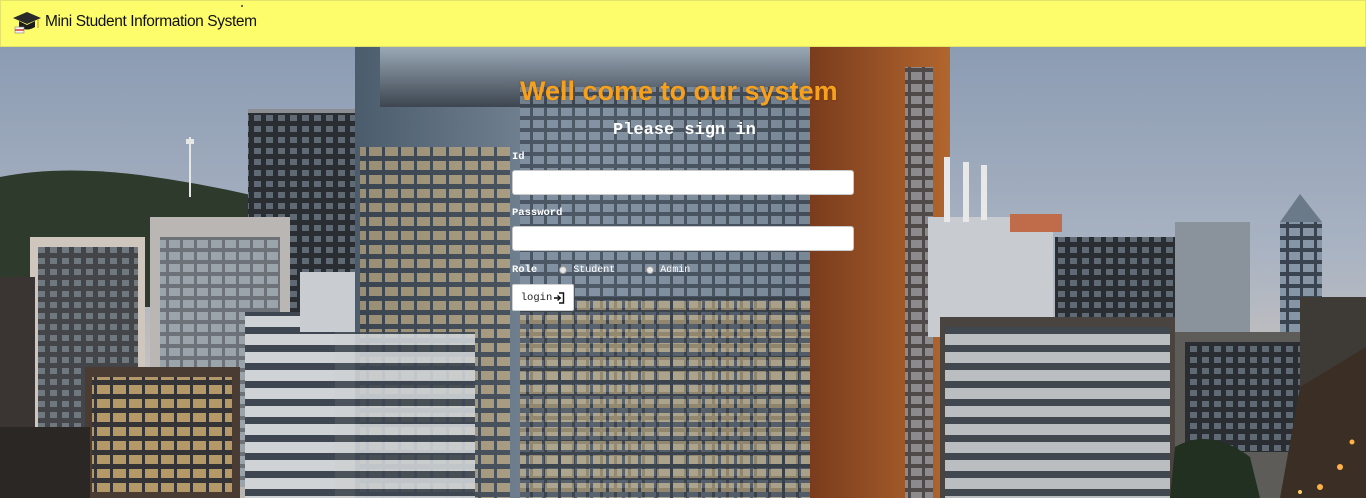 The height and width of the screenshot is (498, 1366). What do you see at coordinates (536, 297) in the screenshot?
I see `login-button-label: login` at bounding box center [536, 297].